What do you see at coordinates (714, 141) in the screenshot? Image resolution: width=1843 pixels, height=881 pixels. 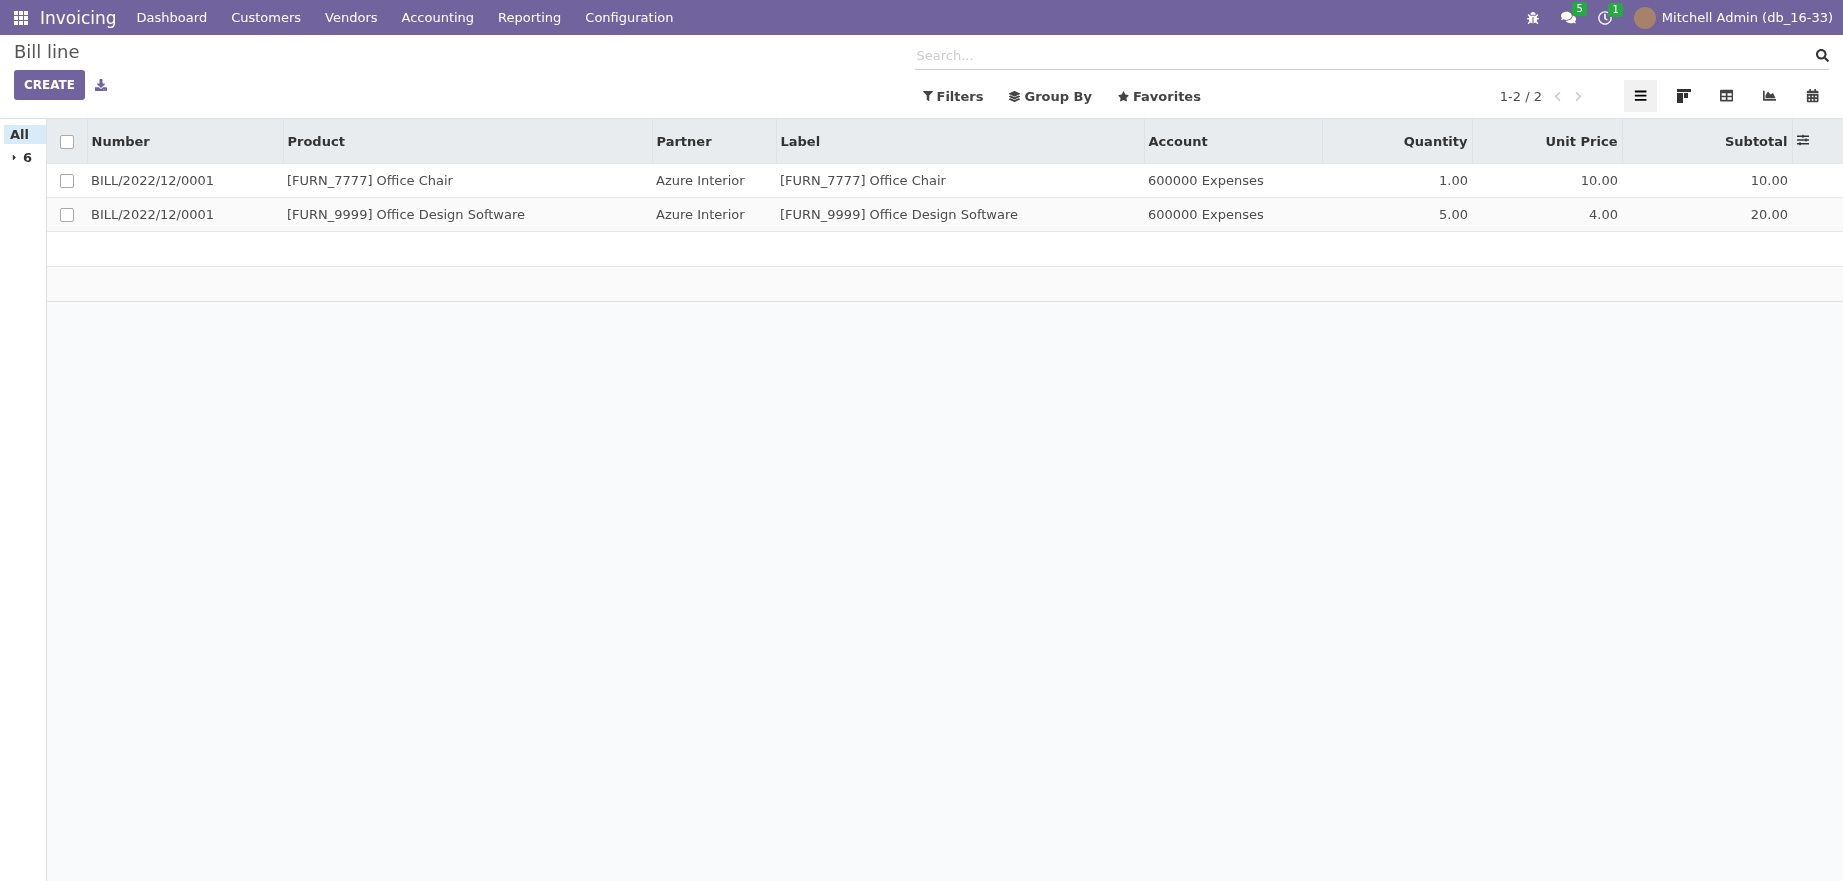 I see `column-header: Partner` at bounding box center [714, 141].